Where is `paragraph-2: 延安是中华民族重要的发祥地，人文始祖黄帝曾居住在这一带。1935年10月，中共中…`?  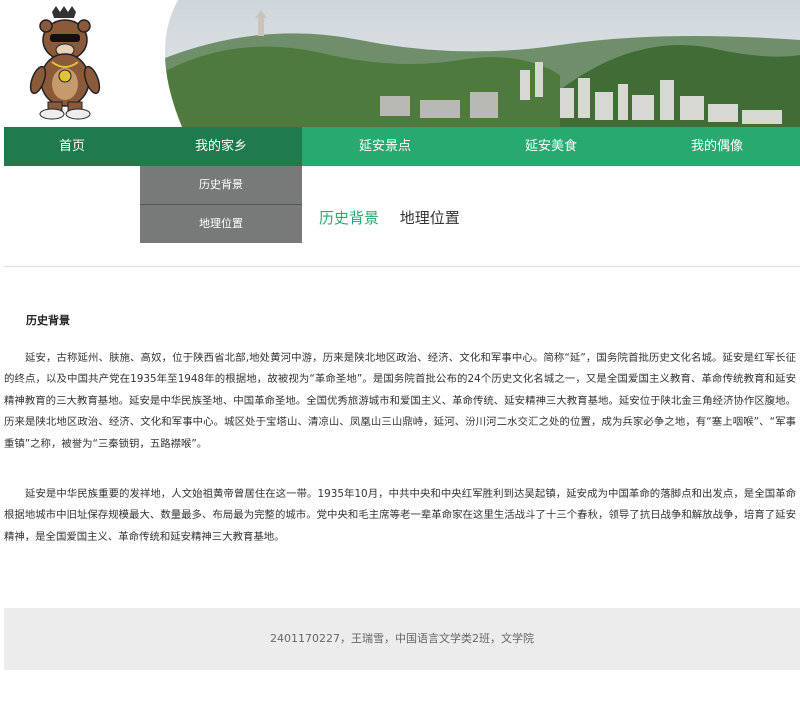 paragraph-2: 延安是中华民族重要的发祥地，人文始祖黄帝曾居住在这一带。1935年10月，中共中… is located at coordinates (400, 515).